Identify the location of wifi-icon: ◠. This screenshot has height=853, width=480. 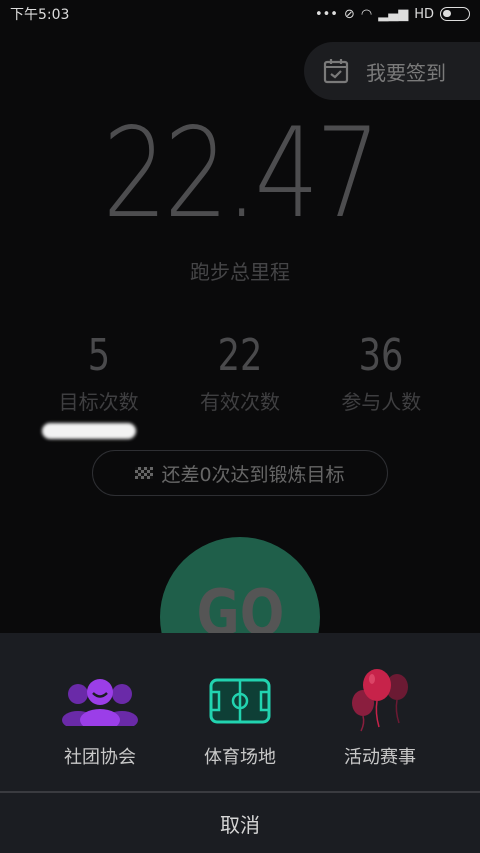
(366, 14).